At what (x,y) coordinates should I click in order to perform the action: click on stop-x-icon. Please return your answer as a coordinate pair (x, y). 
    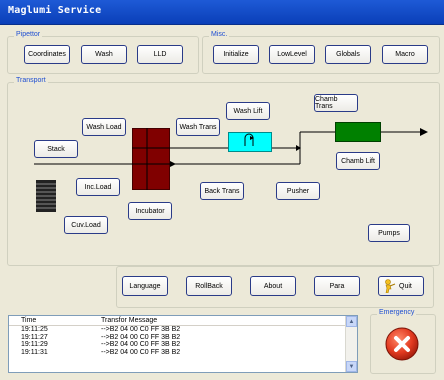
    Looking at the image, I should click on (402, 344).